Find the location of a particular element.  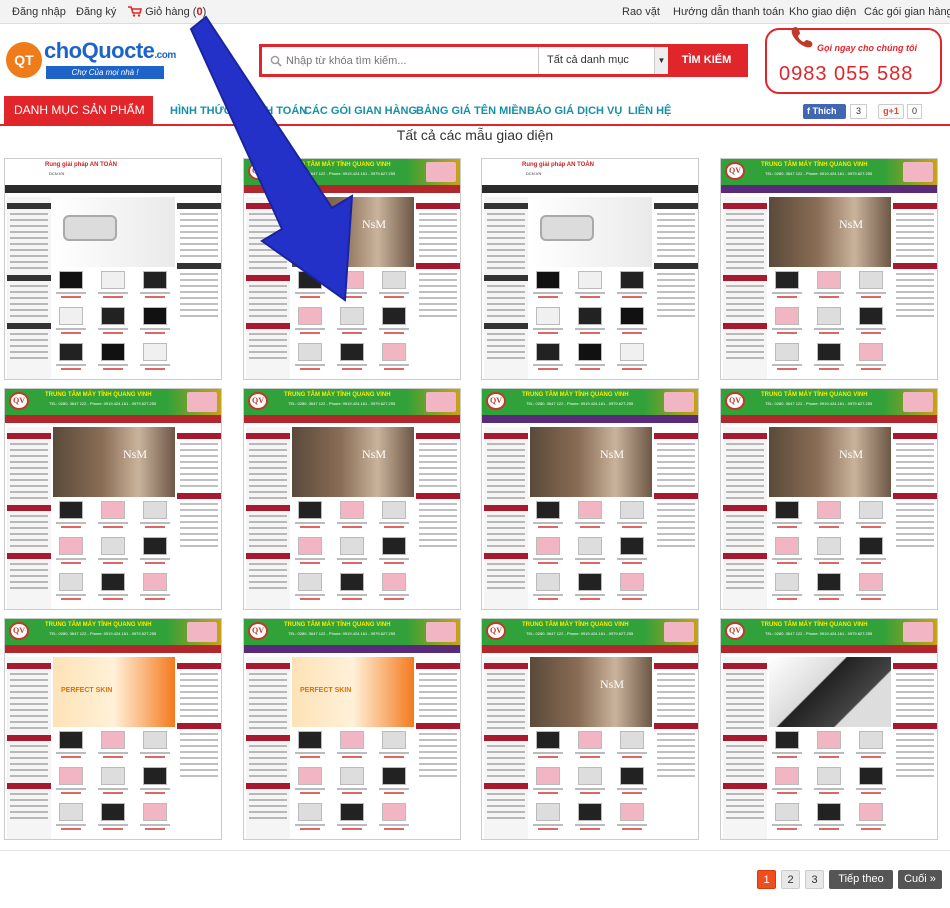

register-link: Đăng ký is located at coordinates (96, 12).